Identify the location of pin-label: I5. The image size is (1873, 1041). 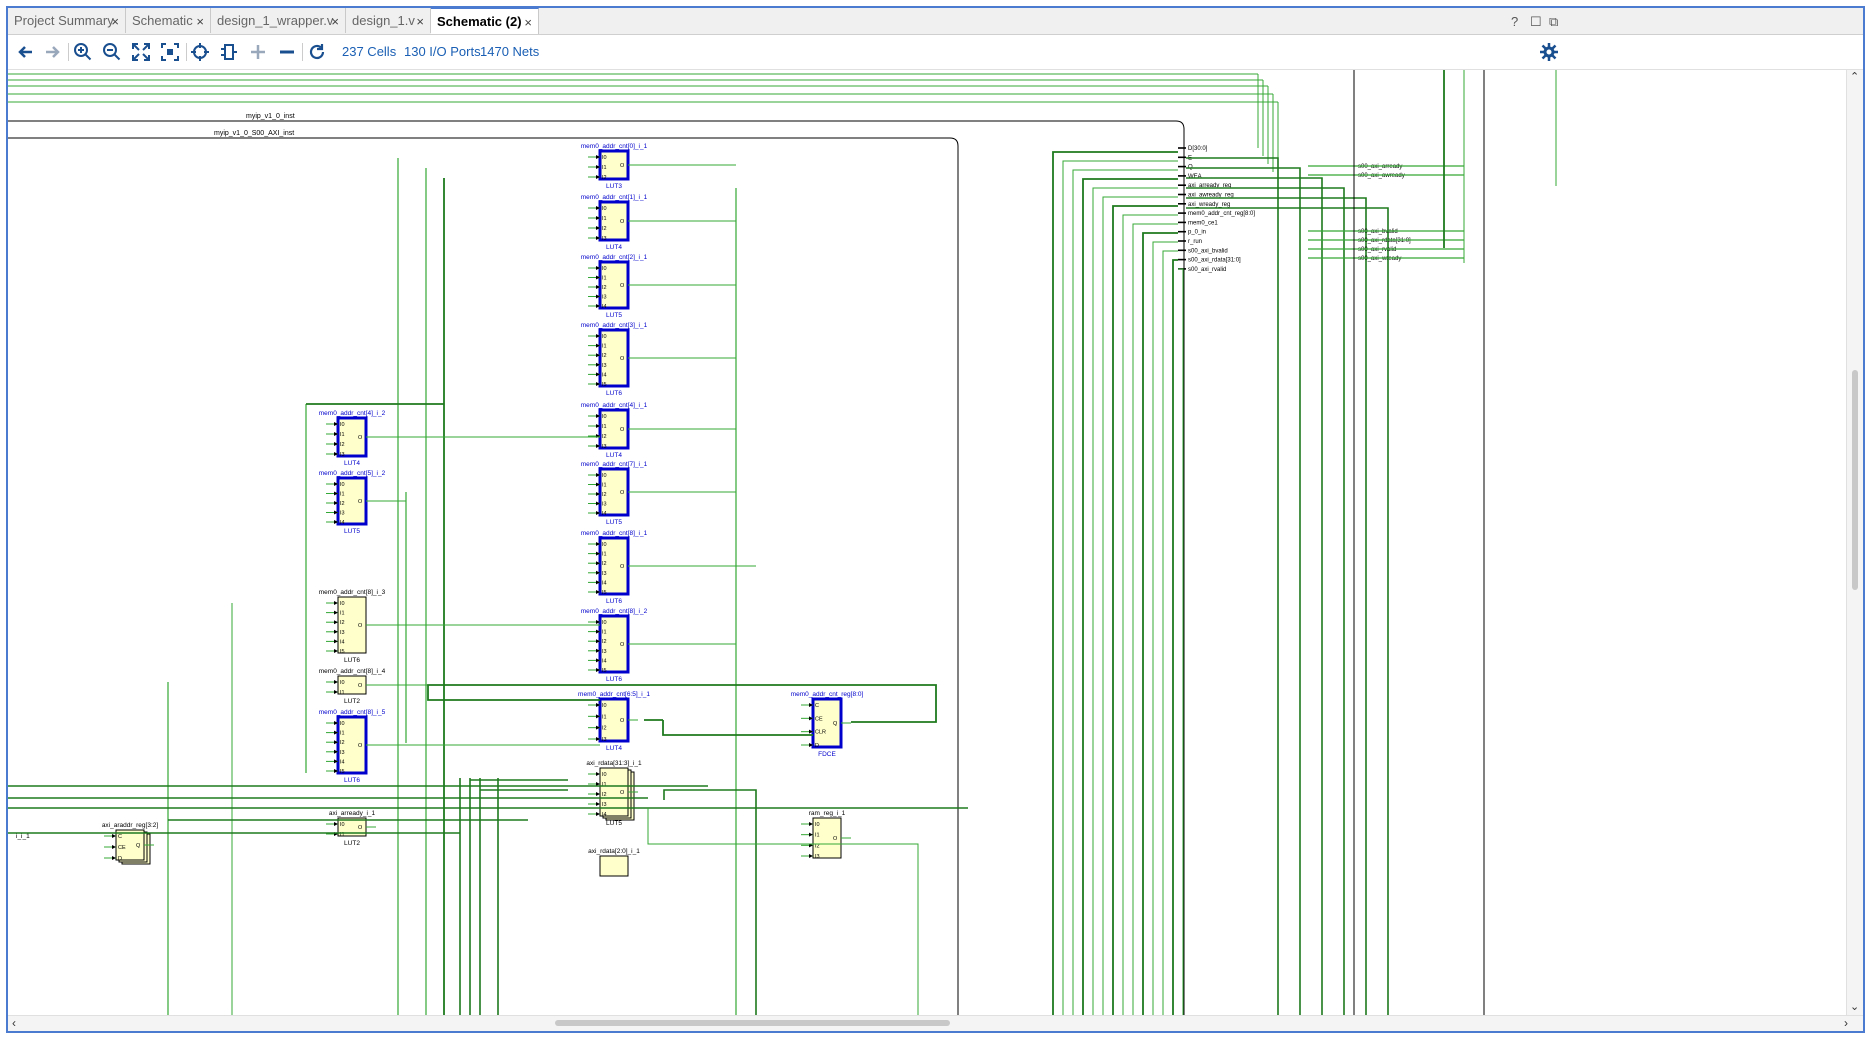
(604, 385).